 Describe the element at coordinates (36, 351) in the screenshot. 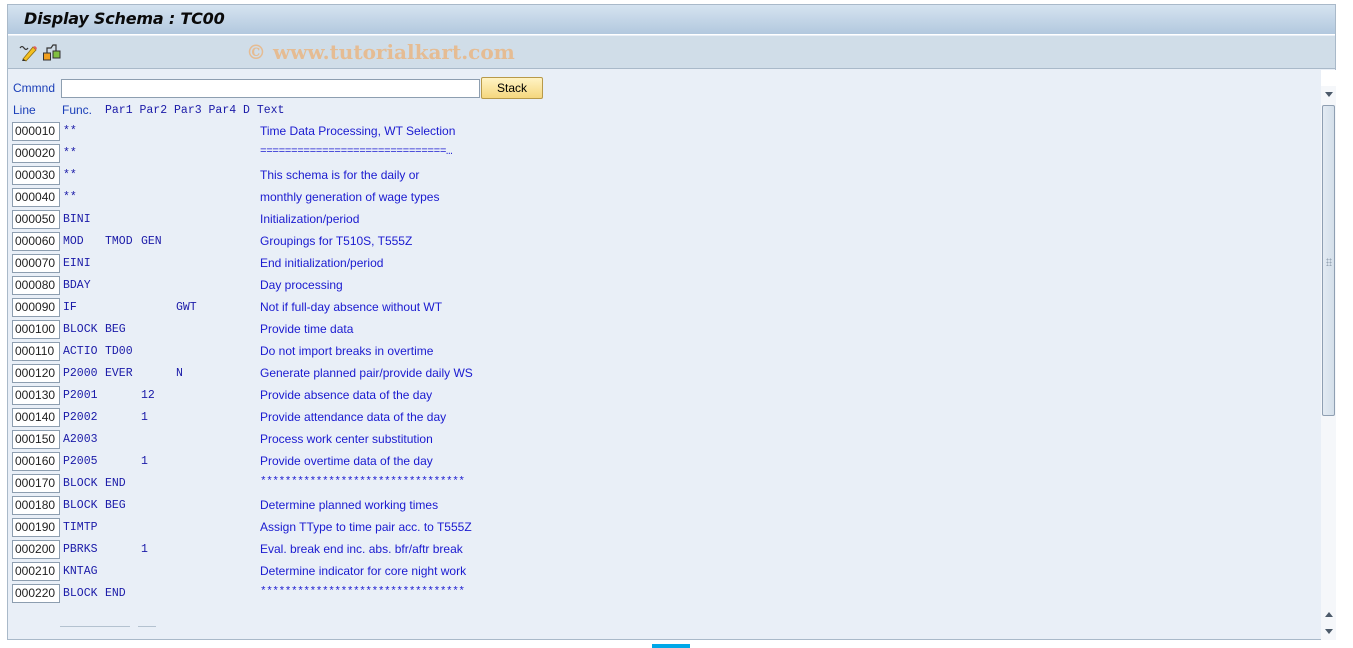

I see `line-number: 000110` at that location.